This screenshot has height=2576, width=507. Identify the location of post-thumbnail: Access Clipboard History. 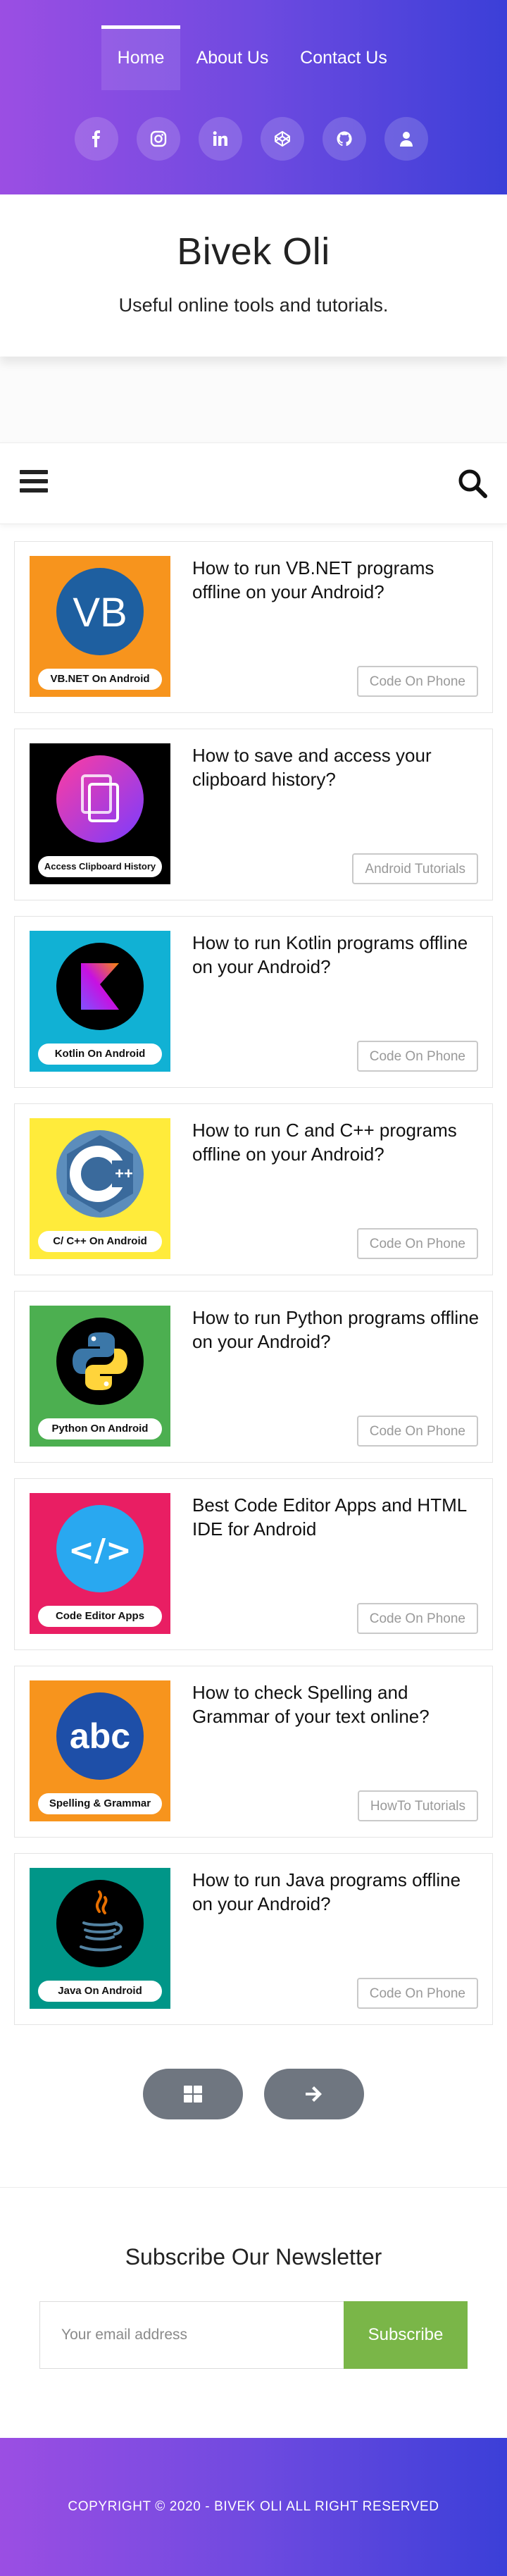
(100, 813).